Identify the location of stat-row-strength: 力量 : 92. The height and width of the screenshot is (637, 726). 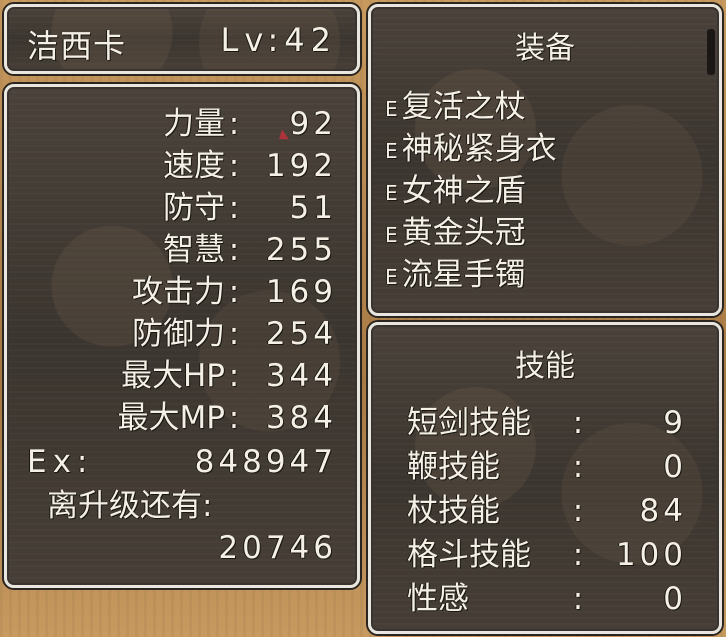
(172, 124).